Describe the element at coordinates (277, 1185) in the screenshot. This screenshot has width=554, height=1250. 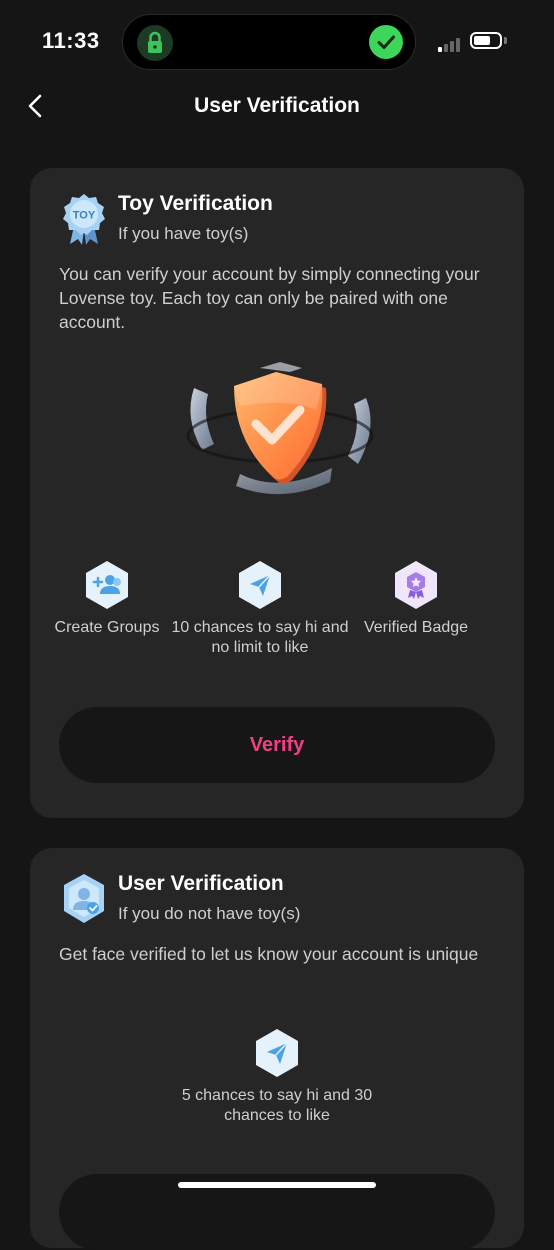
I see `home-indicator` at that location.